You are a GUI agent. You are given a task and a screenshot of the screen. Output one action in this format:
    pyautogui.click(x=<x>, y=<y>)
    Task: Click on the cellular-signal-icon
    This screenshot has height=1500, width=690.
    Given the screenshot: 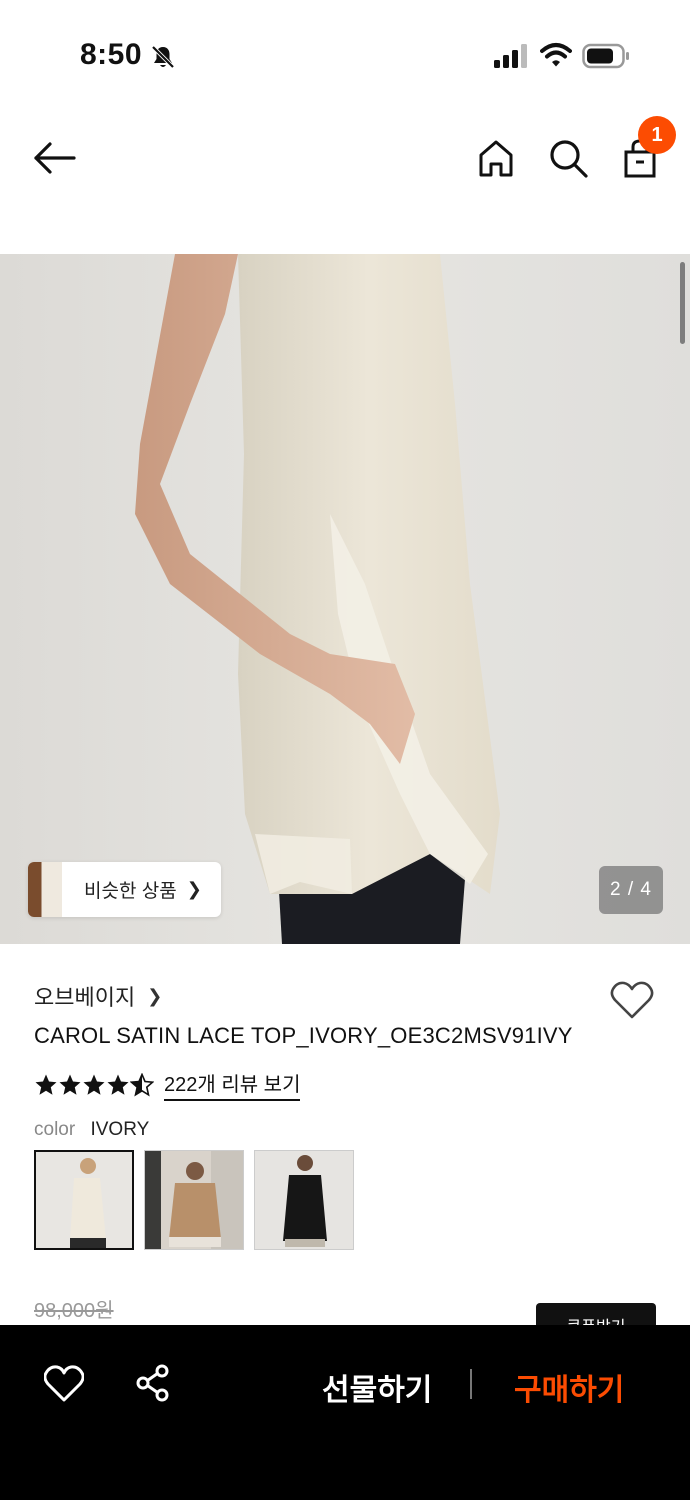 What is the action you would take?
    pyautogui.click(x=510, y=56)
    